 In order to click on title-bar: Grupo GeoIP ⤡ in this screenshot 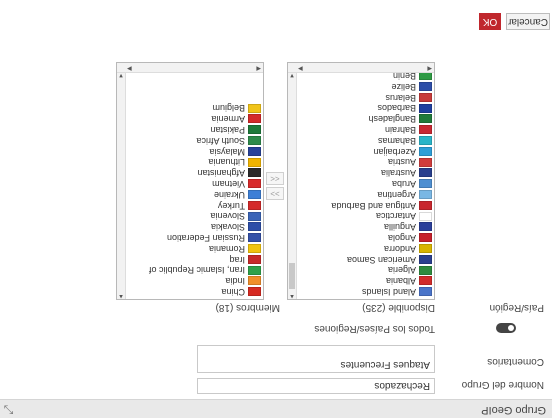, I will do `click(276, 408)`.